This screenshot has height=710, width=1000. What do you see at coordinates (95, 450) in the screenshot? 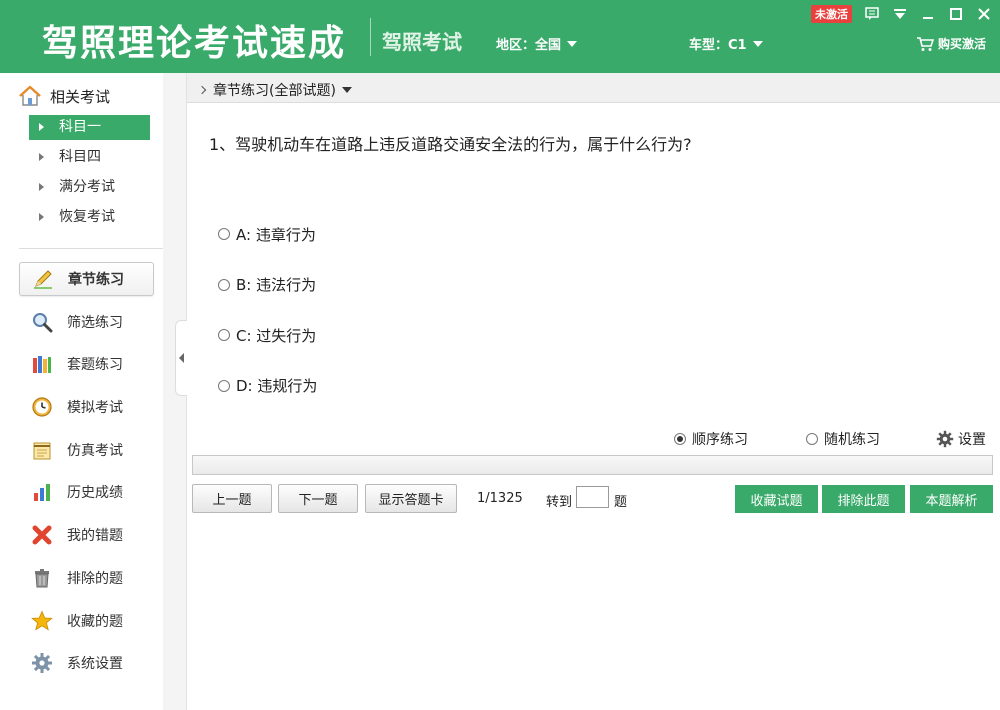
I see `nav-label: 仿真考试` at bounding box center [95, 450].